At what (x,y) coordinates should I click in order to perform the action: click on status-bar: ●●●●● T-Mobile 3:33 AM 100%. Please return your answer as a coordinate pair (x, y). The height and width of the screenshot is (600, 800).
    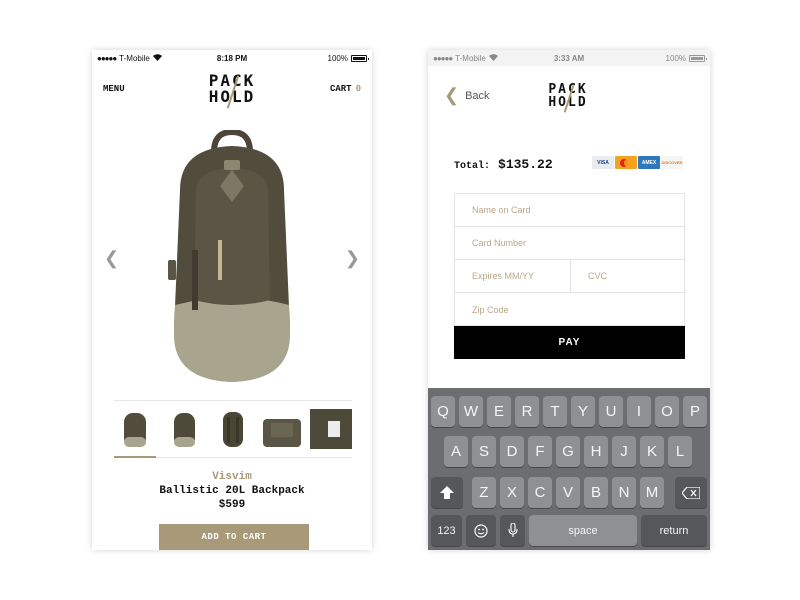
    Looking at the image, I should click on (569, 58).